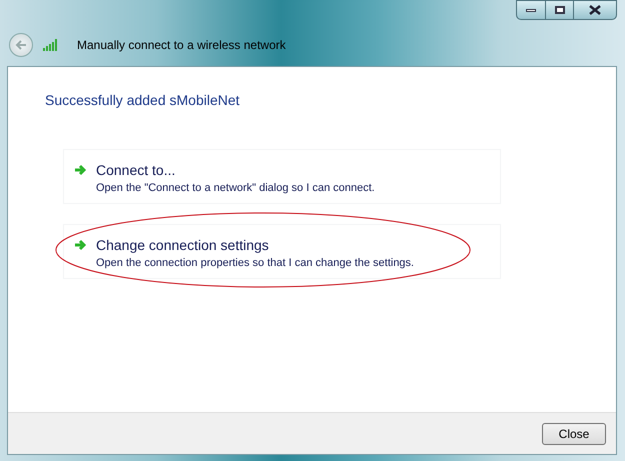 This screenshot has height=461, width=625. What do you see at coordinates (143, 100) in the screenshot?
I see `page-heading: Successfully added sMobileNet` at bounding box center [143, 100].